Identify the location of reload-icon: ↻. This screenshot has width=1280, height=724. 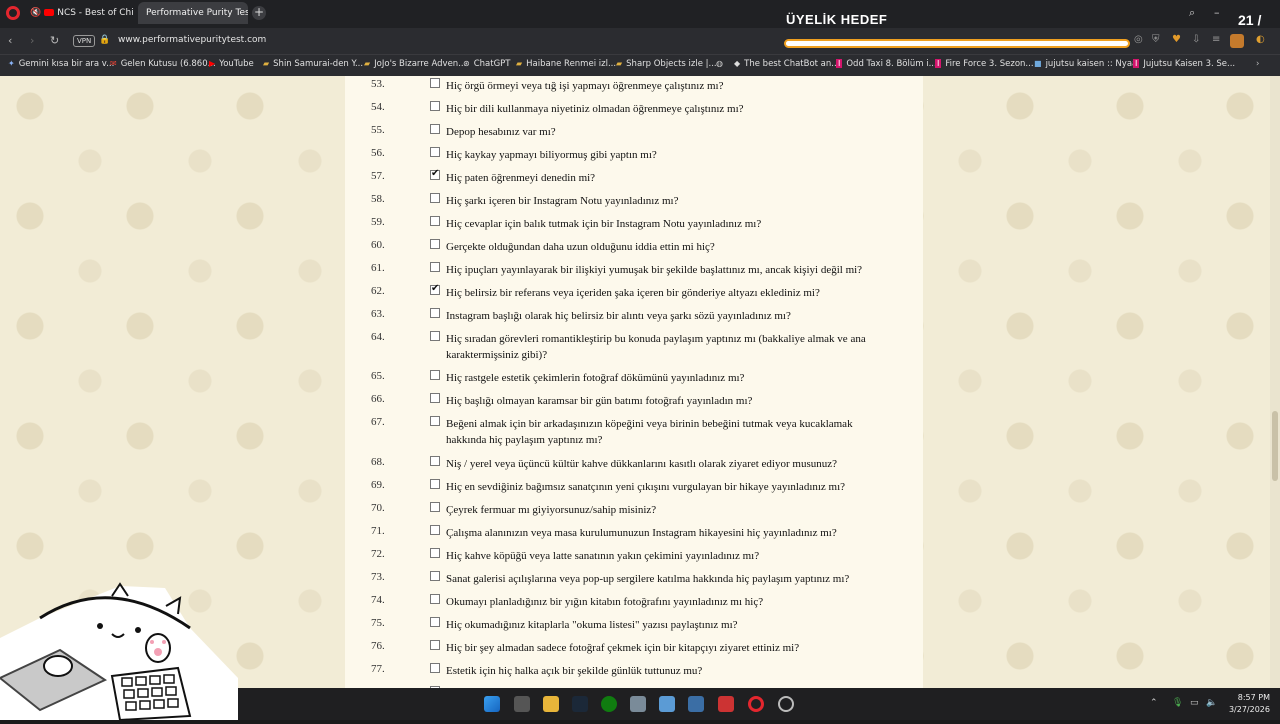
(54, 40).